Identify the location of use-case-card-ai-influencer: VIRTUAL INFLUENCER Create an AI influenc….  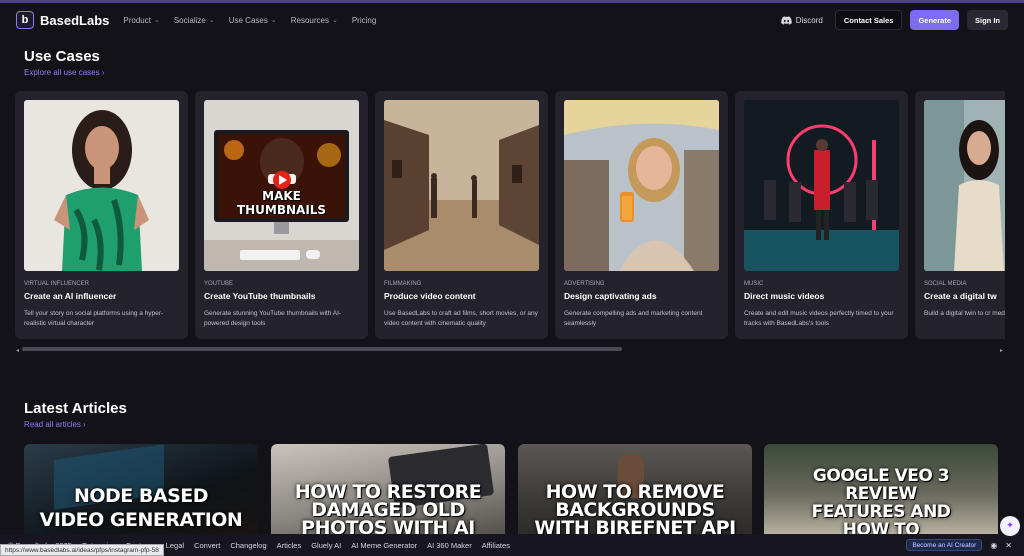
(101, 215).